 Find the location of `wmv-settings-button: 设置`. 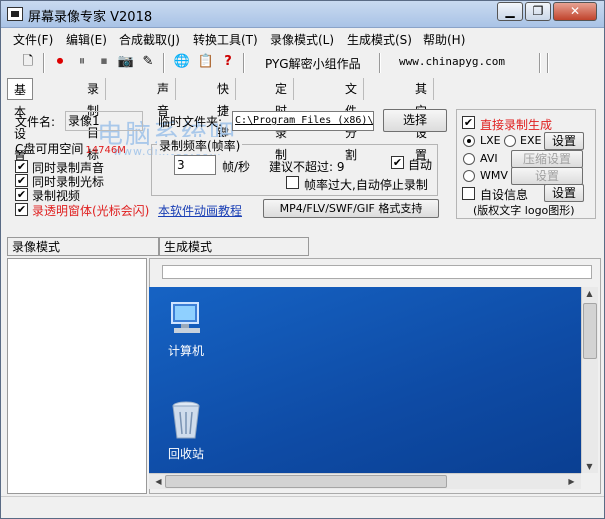

wmv-settings-button: 设置 is located at coordinates (547, 176).